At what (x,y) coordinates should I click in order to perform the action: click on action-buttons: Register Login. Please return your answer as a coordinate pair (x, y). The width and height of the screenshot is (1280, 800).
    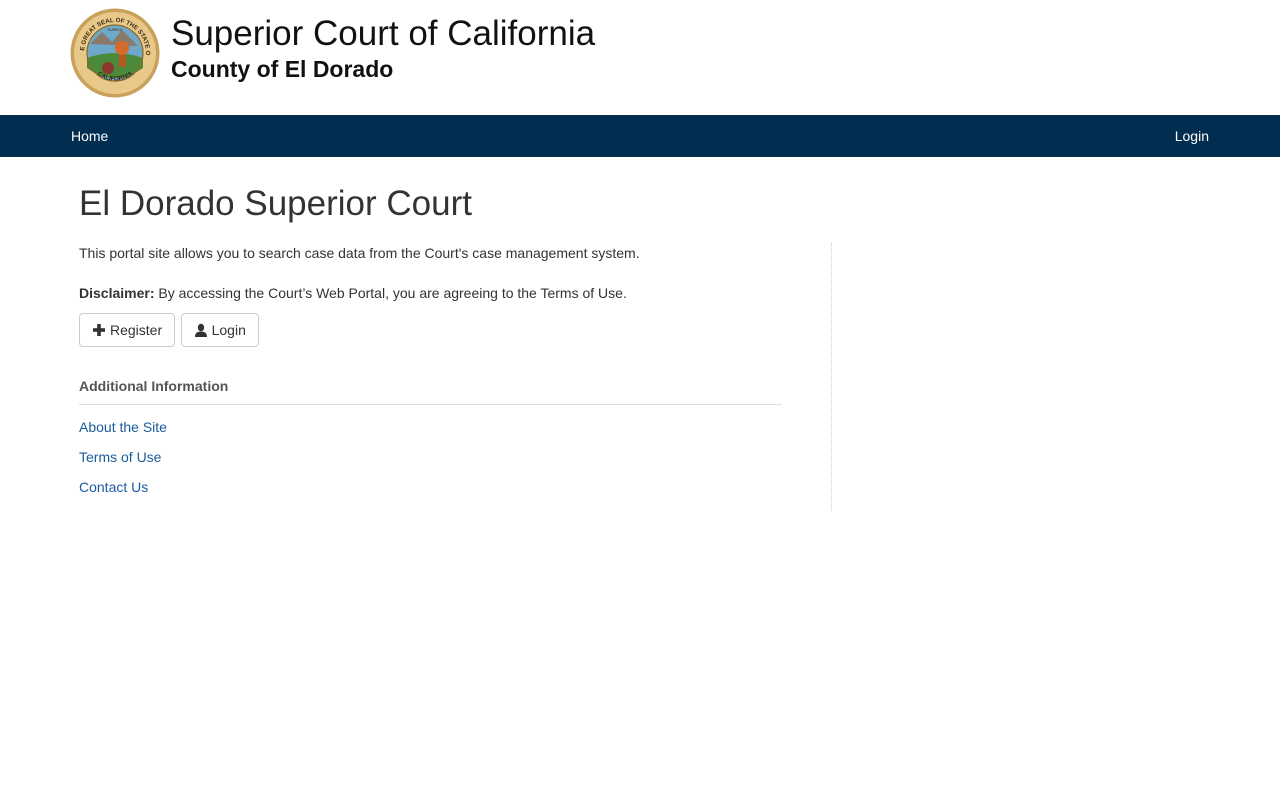
    Looking at the image, I should click on (430, 330).